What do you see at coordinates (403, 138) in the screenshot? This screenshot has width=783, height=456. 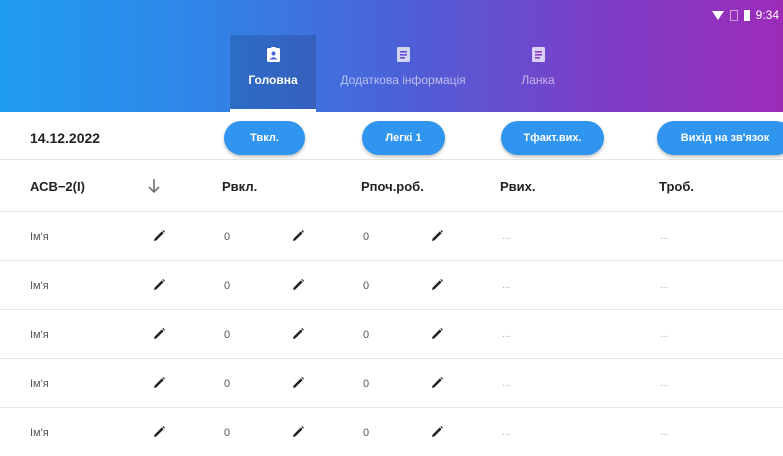 I see `legki-button: Легкі 1` at bounding box center [403, 138].